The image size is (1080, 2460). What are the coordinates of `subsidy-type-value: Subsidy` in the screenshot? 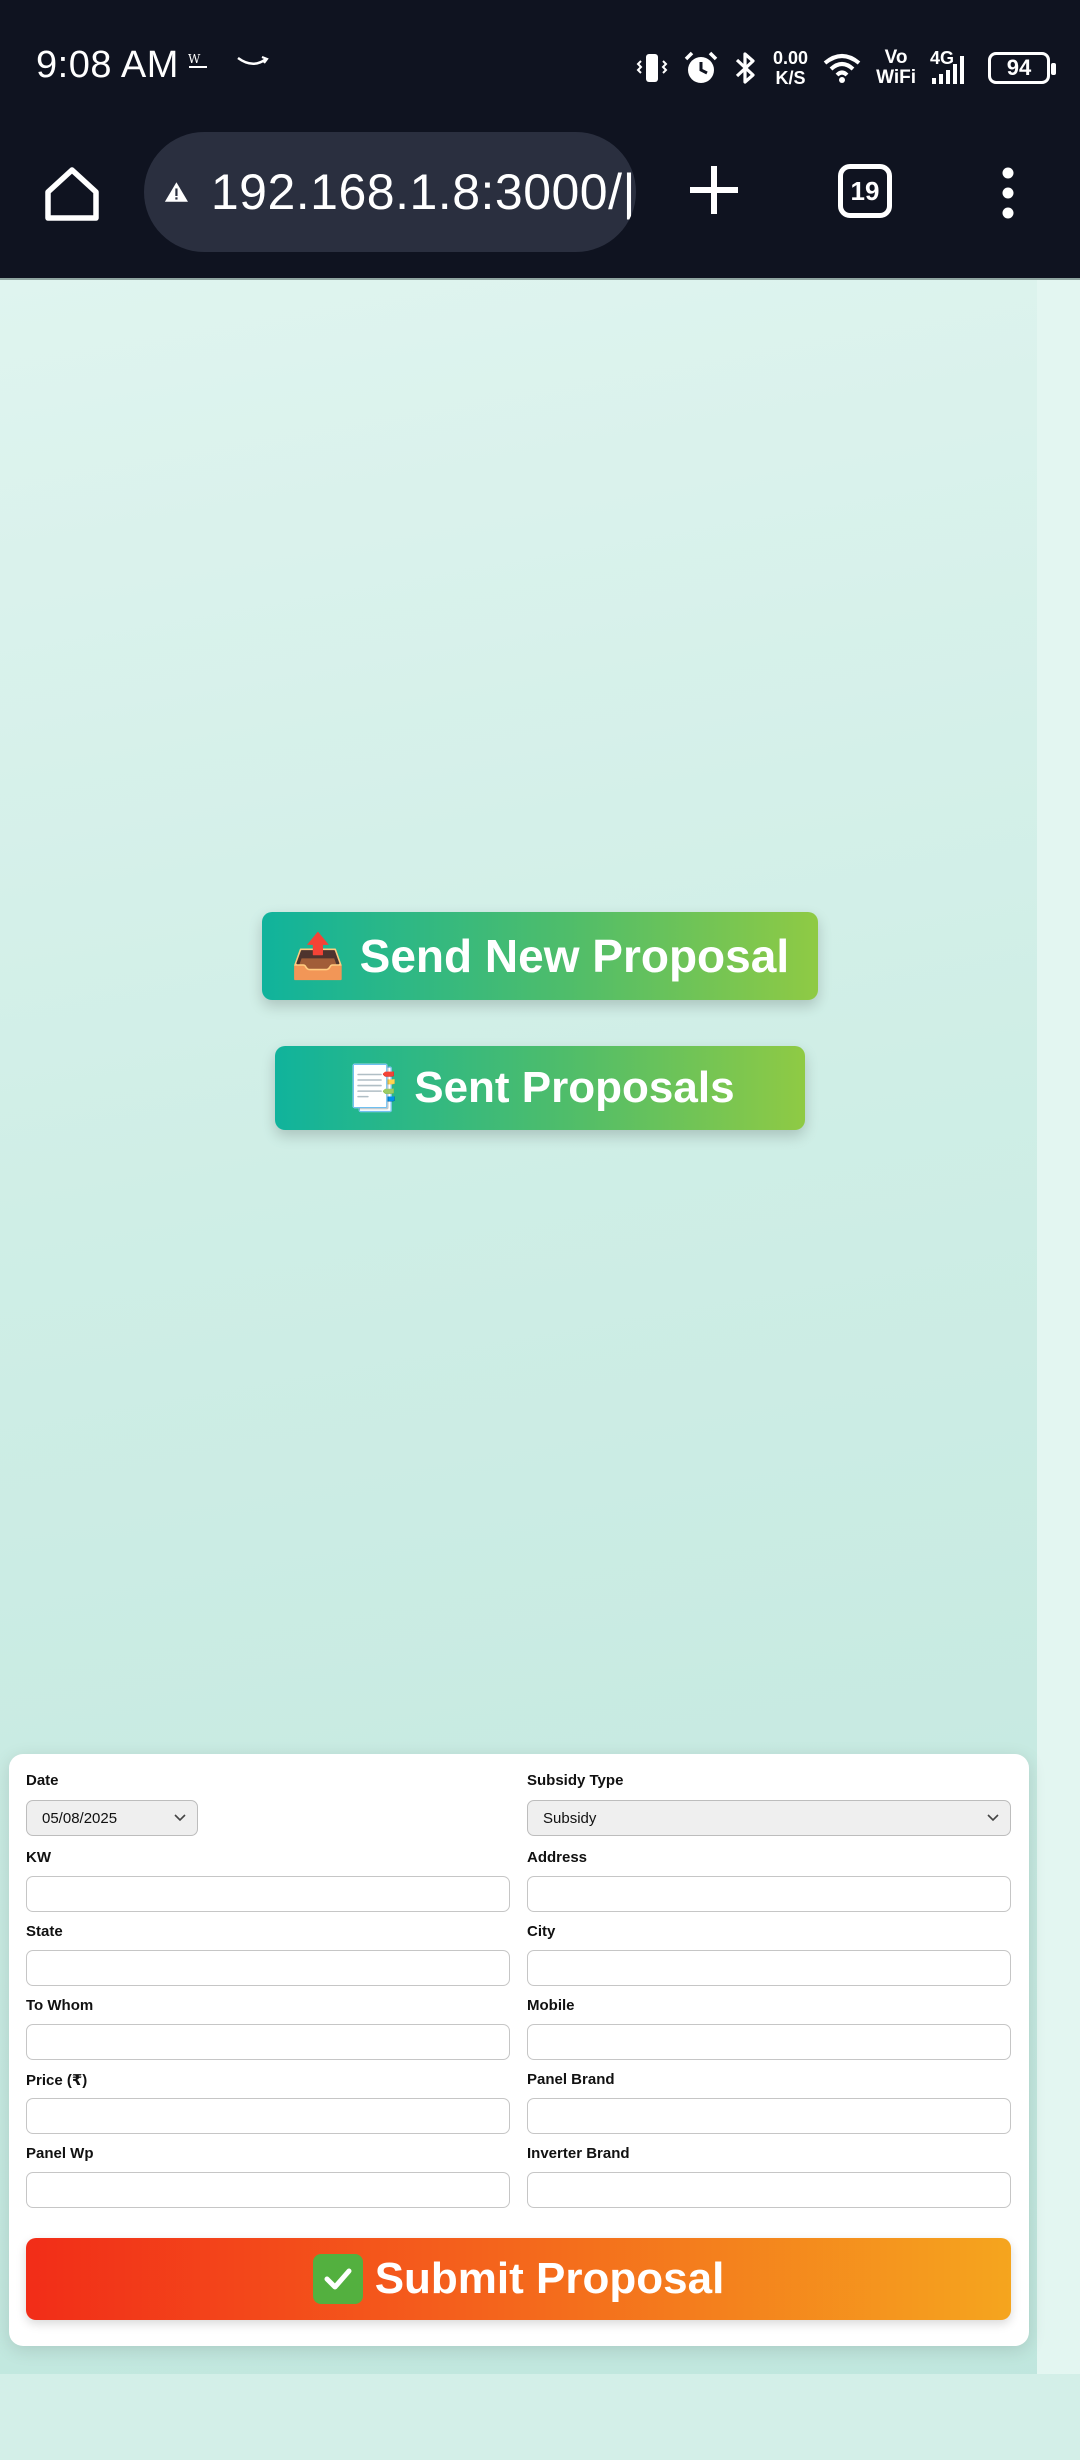 It's located at (570, 1818).